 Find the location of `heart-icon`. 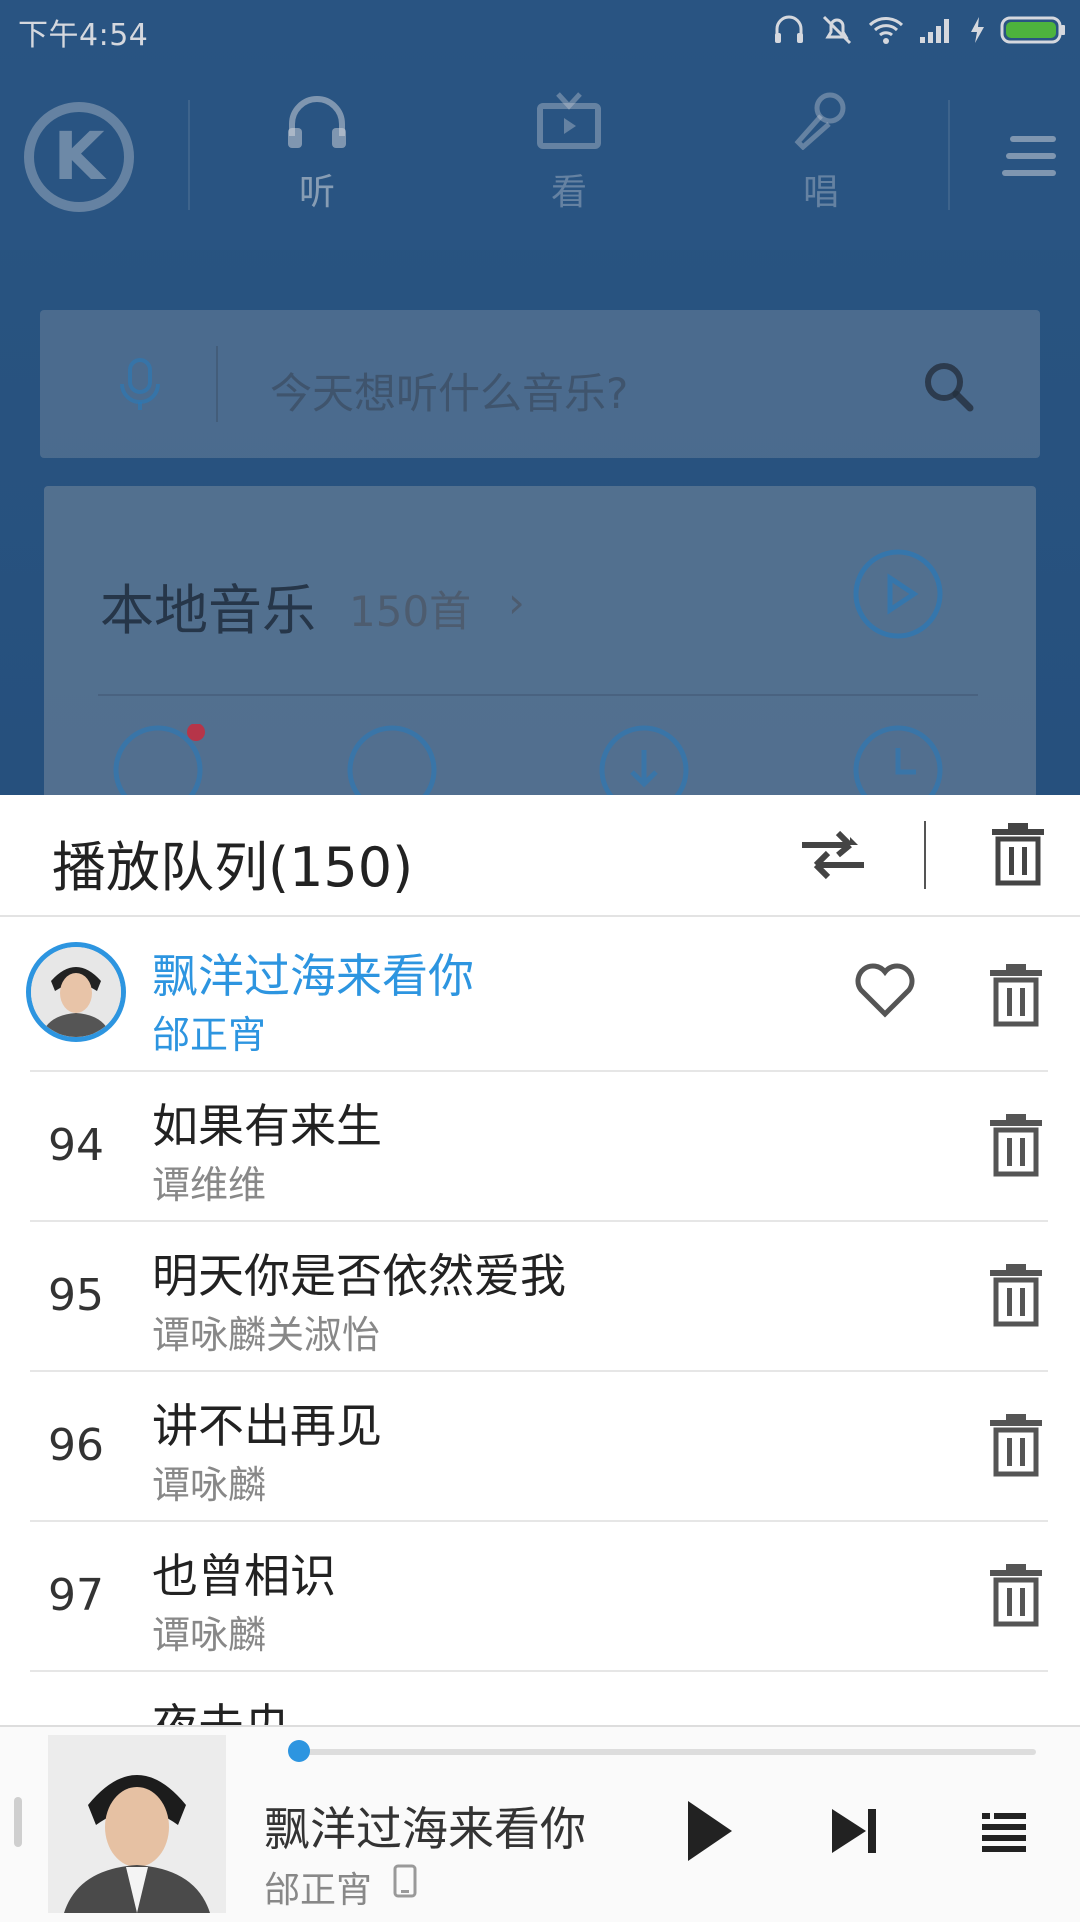

heart-icon is located at coordinates (885, 990).